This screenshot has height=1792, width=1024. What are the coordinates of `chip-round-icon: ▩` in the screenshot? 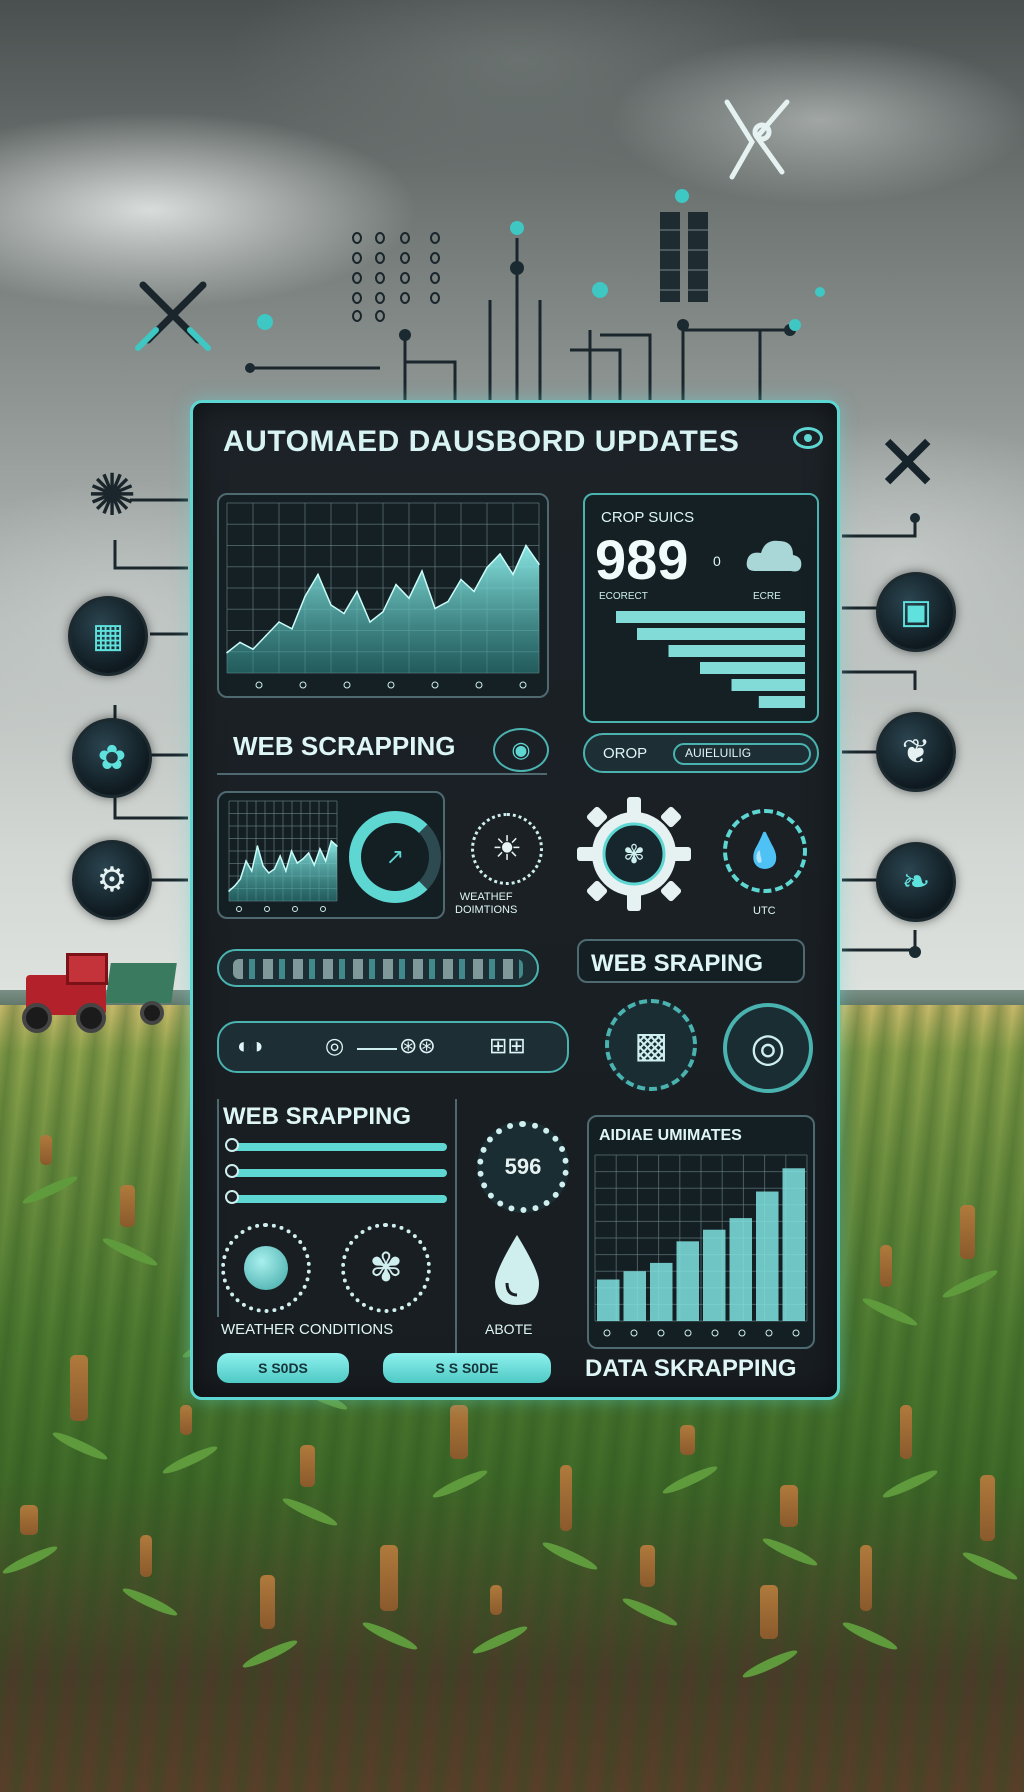 It's located at (651, 1045).